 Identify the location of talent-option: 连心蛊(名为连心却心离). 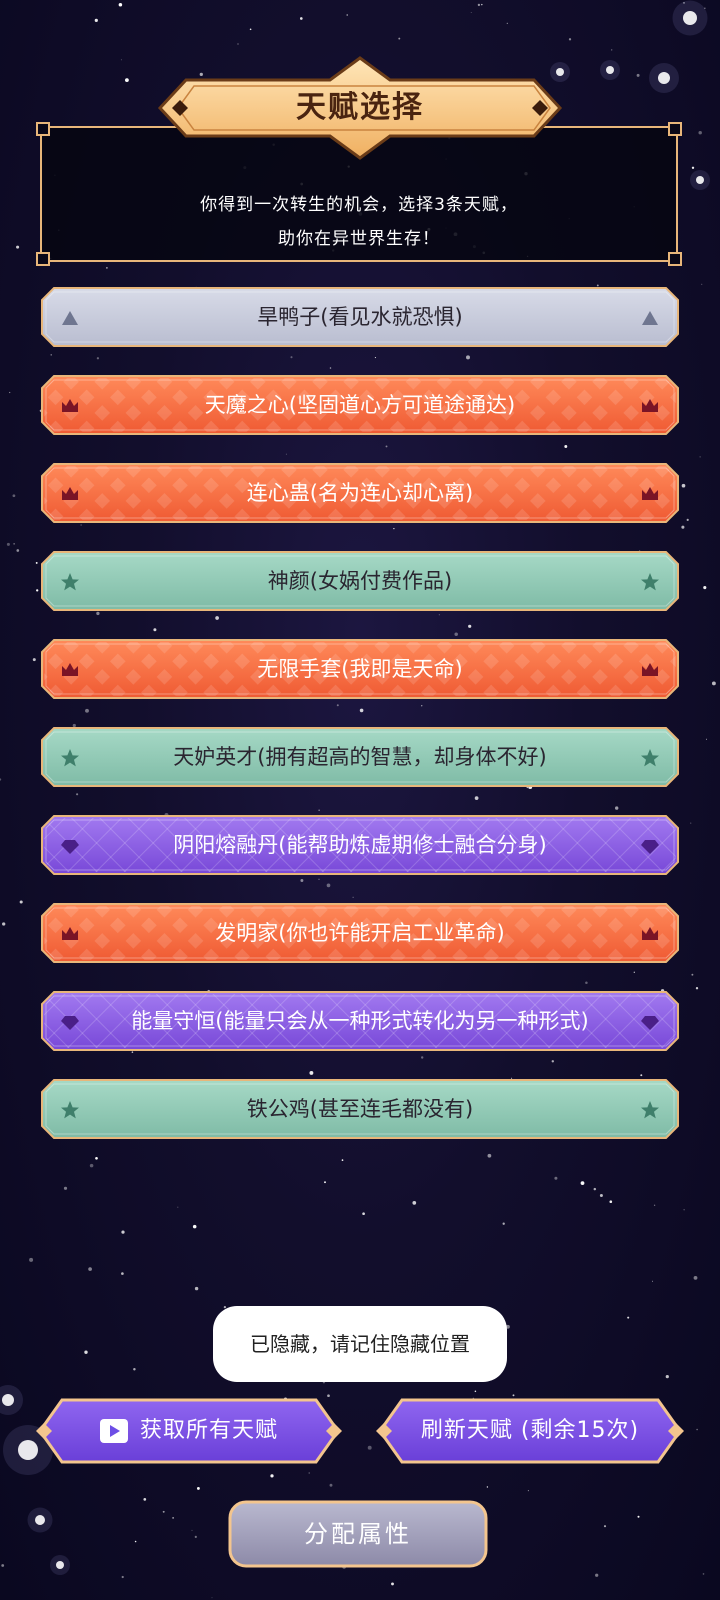
(360, 493).